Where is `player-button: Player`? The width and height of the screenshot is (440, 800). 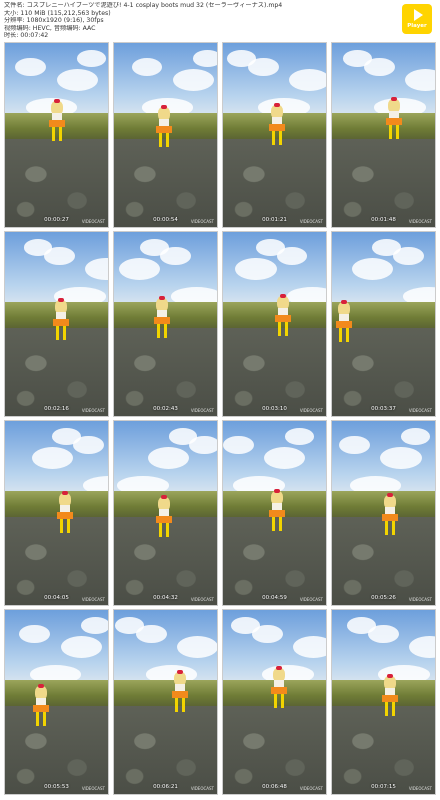 player-button: Player is located at coordinates (417, 19).